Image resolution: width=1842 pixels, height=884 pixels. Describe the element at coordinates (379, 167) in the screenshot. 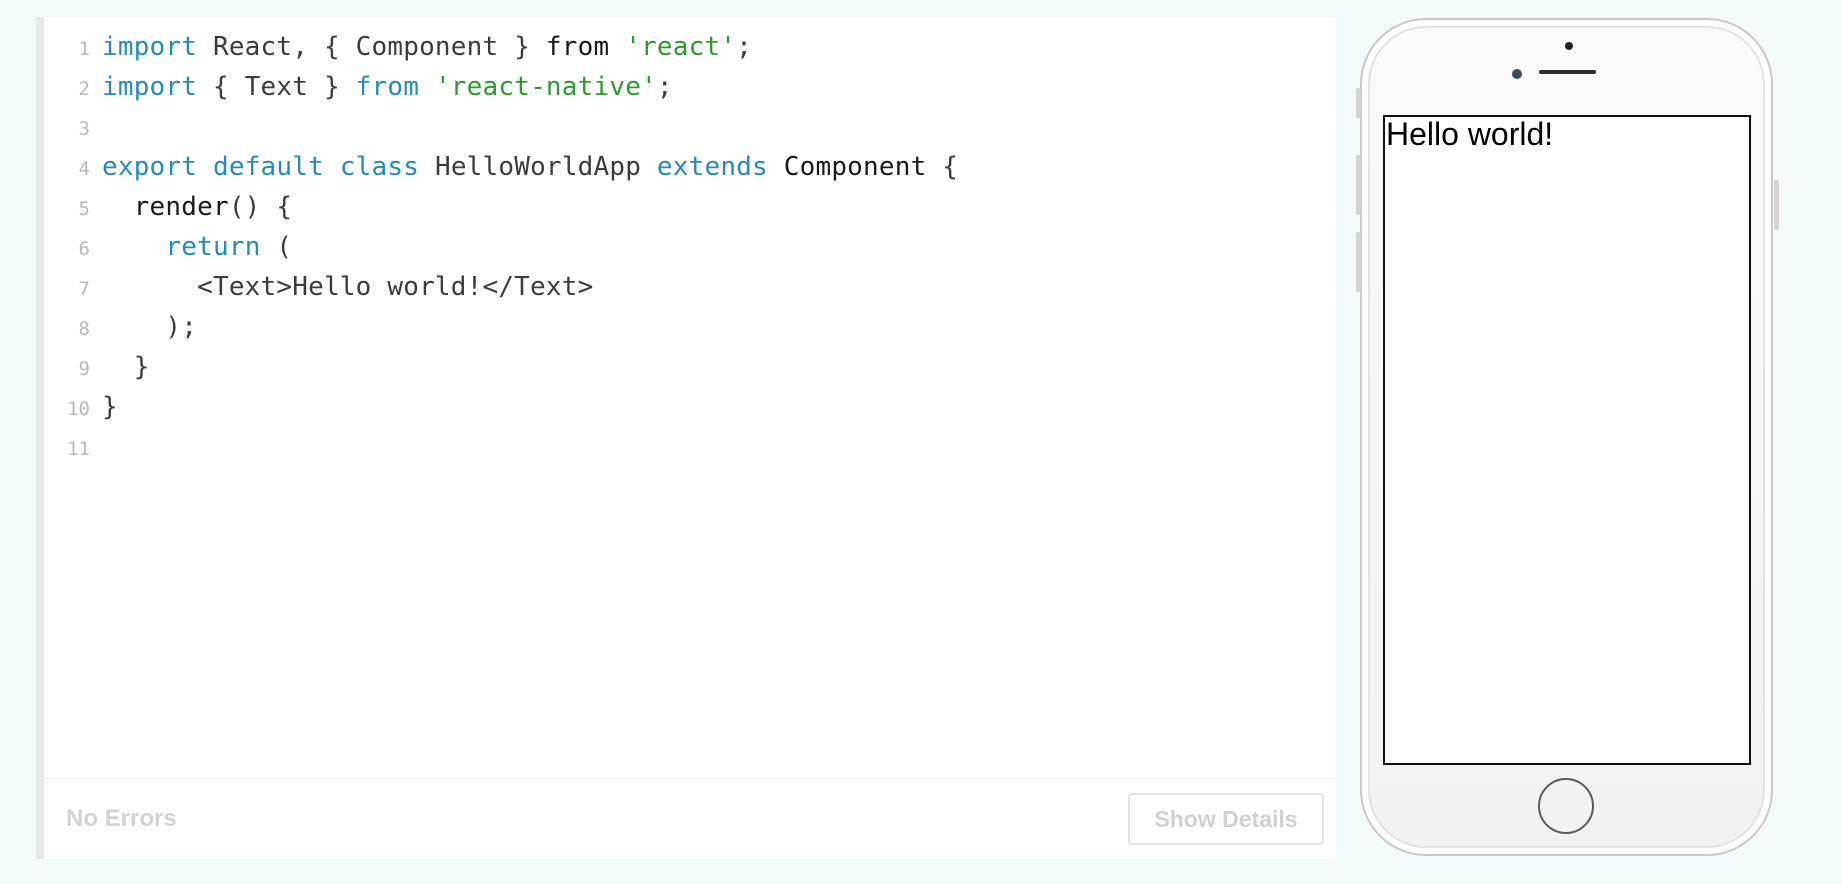

I see `code-token: class` at that location.